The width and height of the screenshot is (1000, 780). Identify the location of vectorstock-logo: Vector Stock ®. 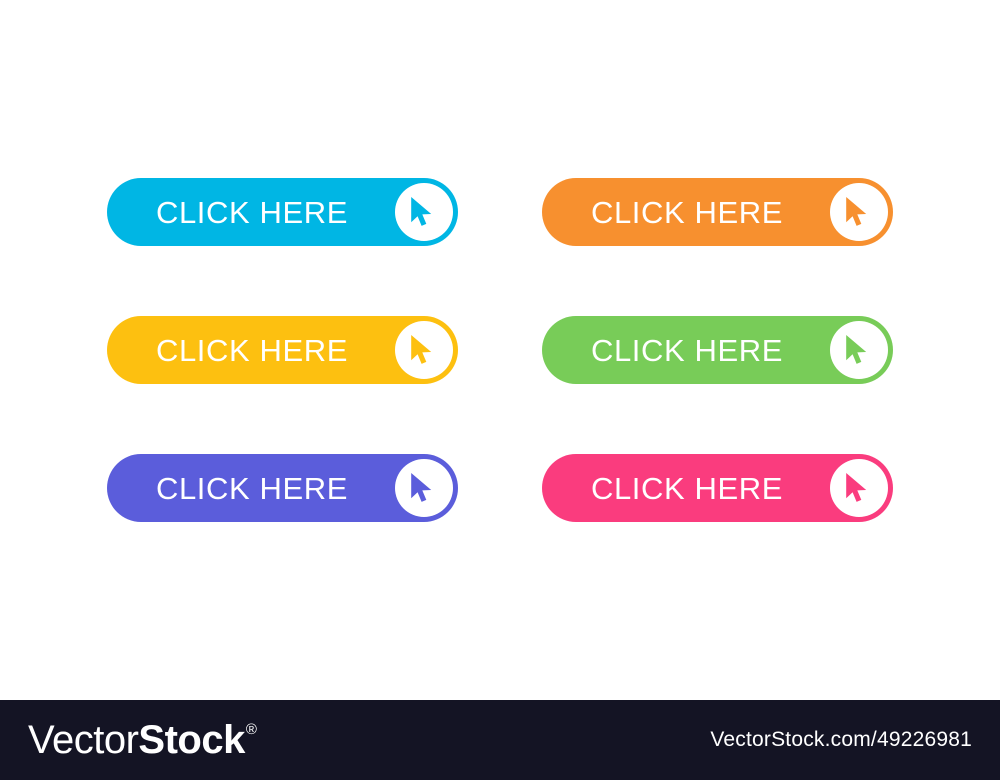
(142, 740).